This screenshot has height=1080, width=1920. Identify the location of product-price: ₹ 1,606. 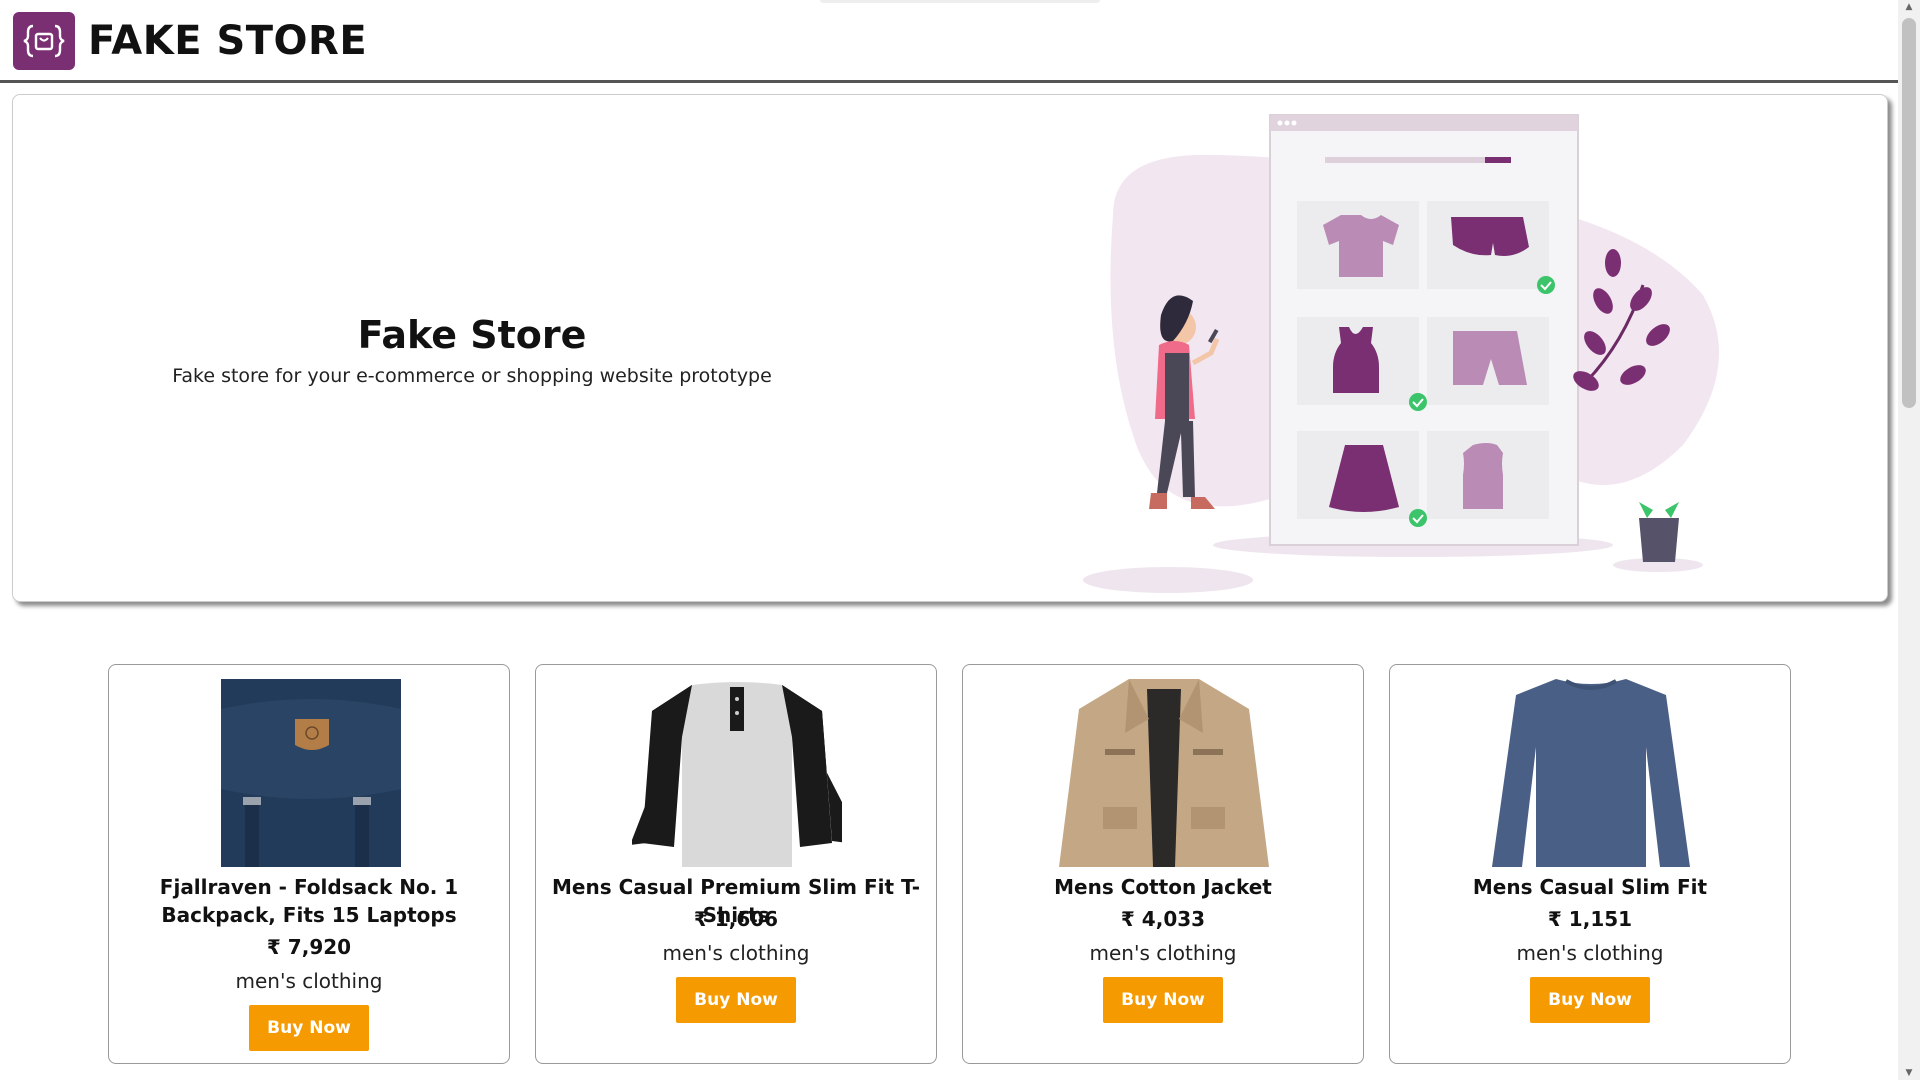
(736, 919).